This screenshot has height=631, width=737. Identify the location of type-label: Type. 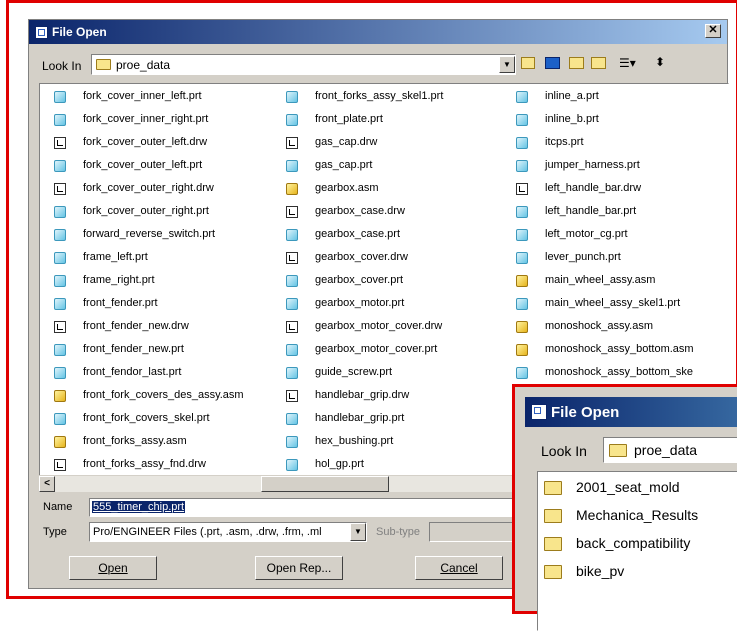
(55, 532).